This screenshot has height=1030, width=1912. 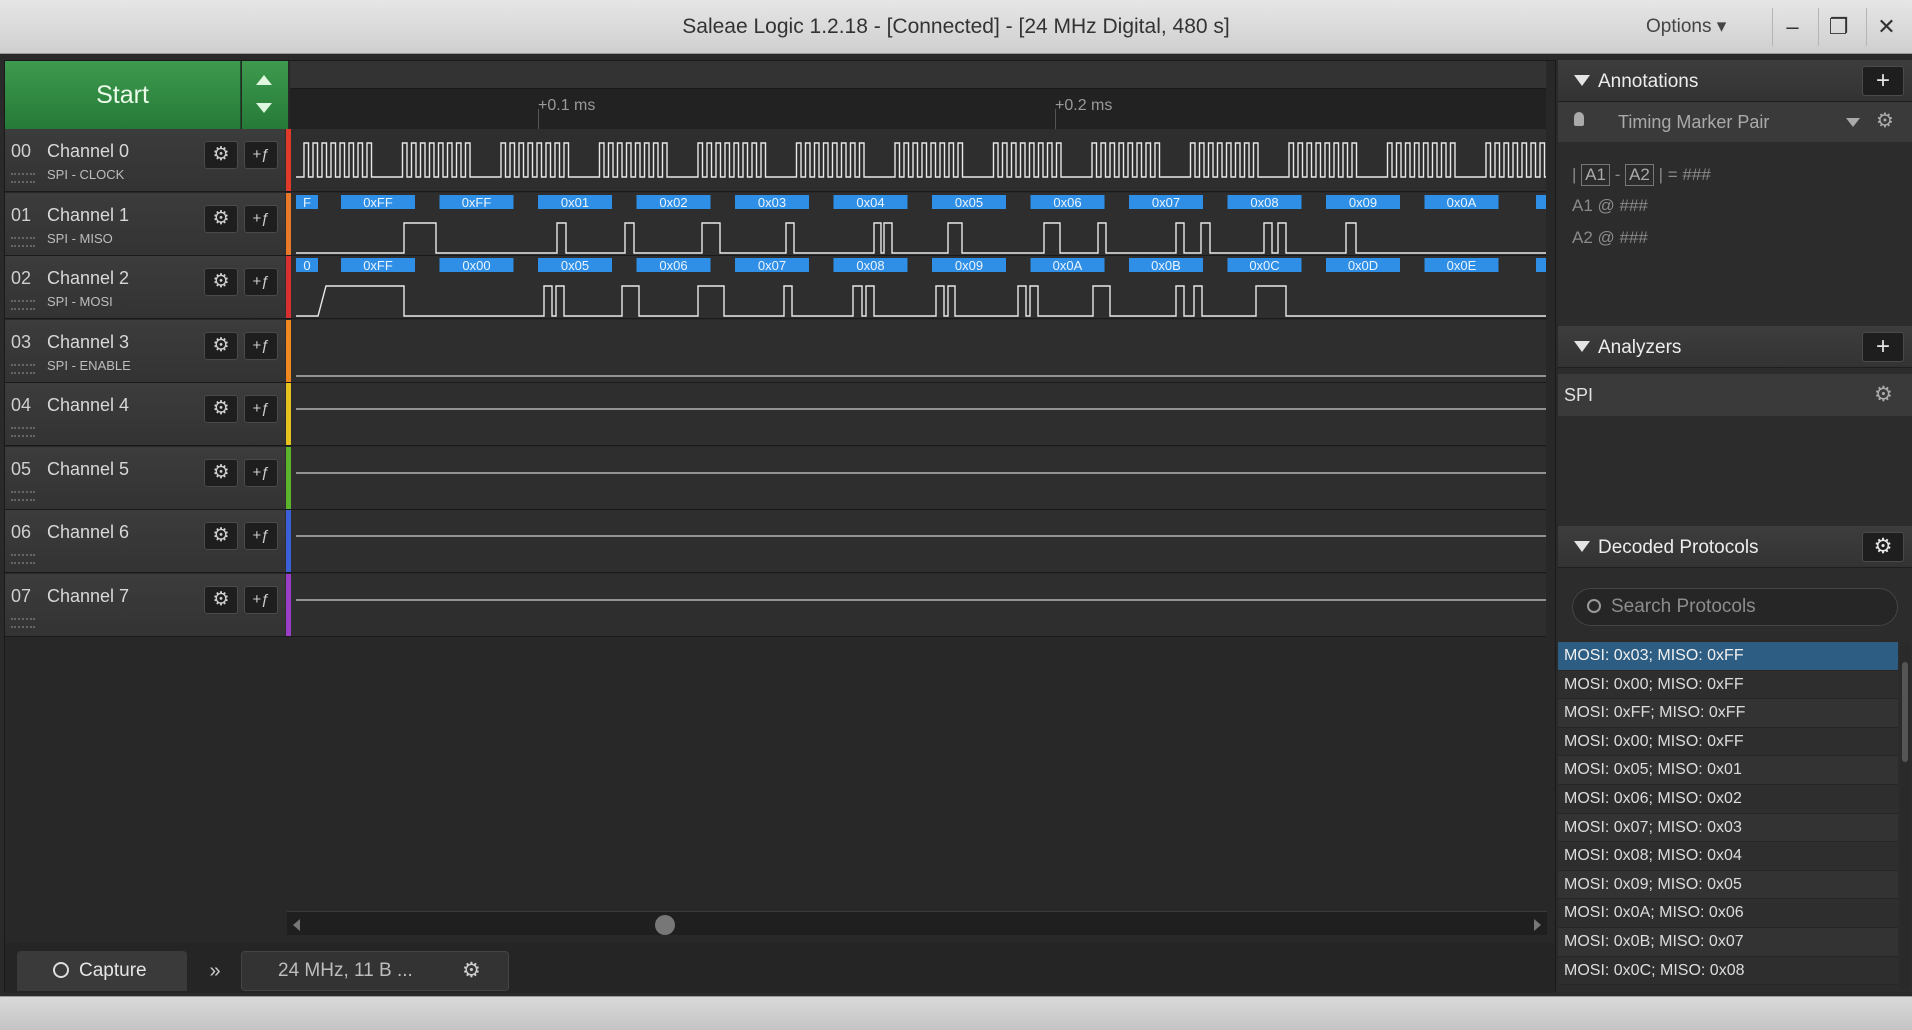 What do you see at coordinates (1728, 799) in the screenshot?
I see `decoded-protocol-row: MOSI: 0x06; MISO: 0x02` at bounding box center [1728, 799].